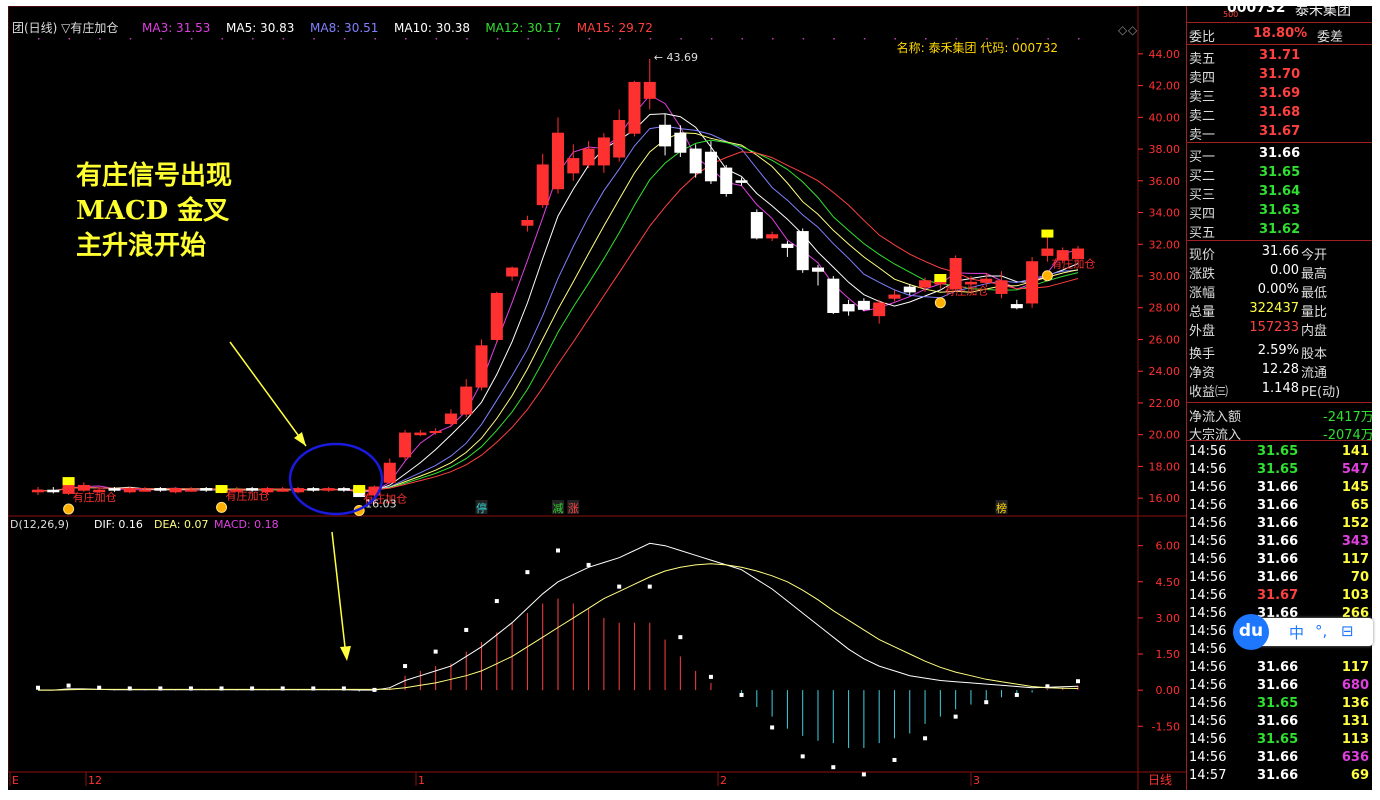 The height and width of the screenshot is (800, 1380). Describe the element at coordinates (1165, 339) in the screenshot. I see `price-tick-label: 26.00` at that location.